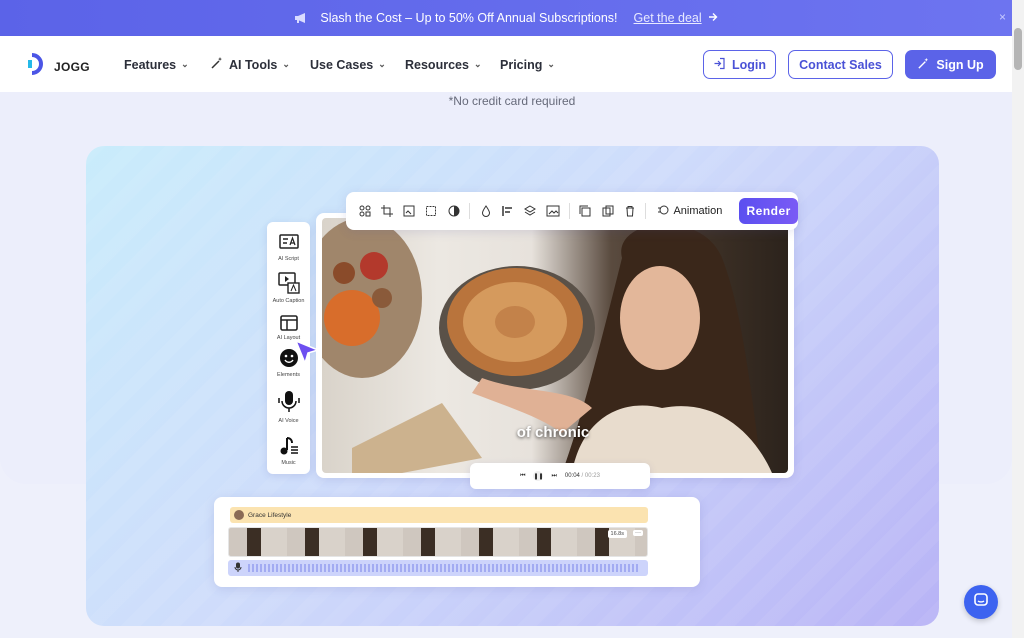  What do you see at coordinates (39, 66) in the screenshot?
I see `jogg-logo-icon` at bounding box center [39, 66].